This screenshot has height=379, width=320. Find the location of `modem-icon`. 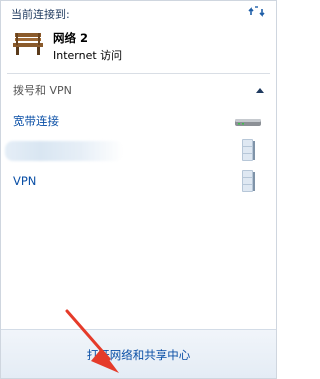

modem-icon is located at coordinates (248, 122).